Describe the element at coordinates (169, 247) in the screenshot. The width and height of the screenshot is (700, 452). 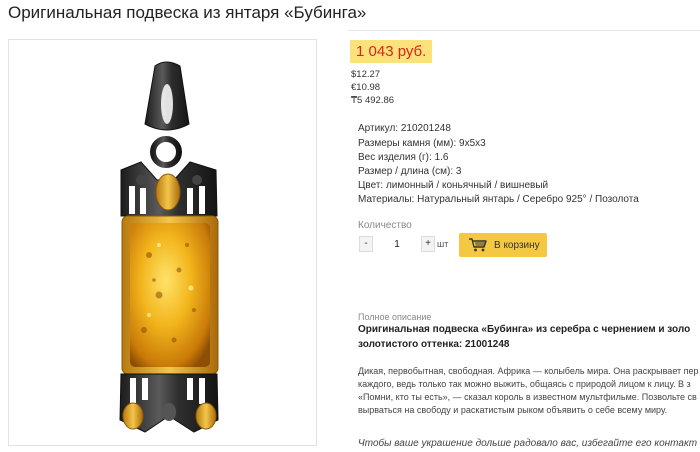
I see `amber-pendant-image` at that location.